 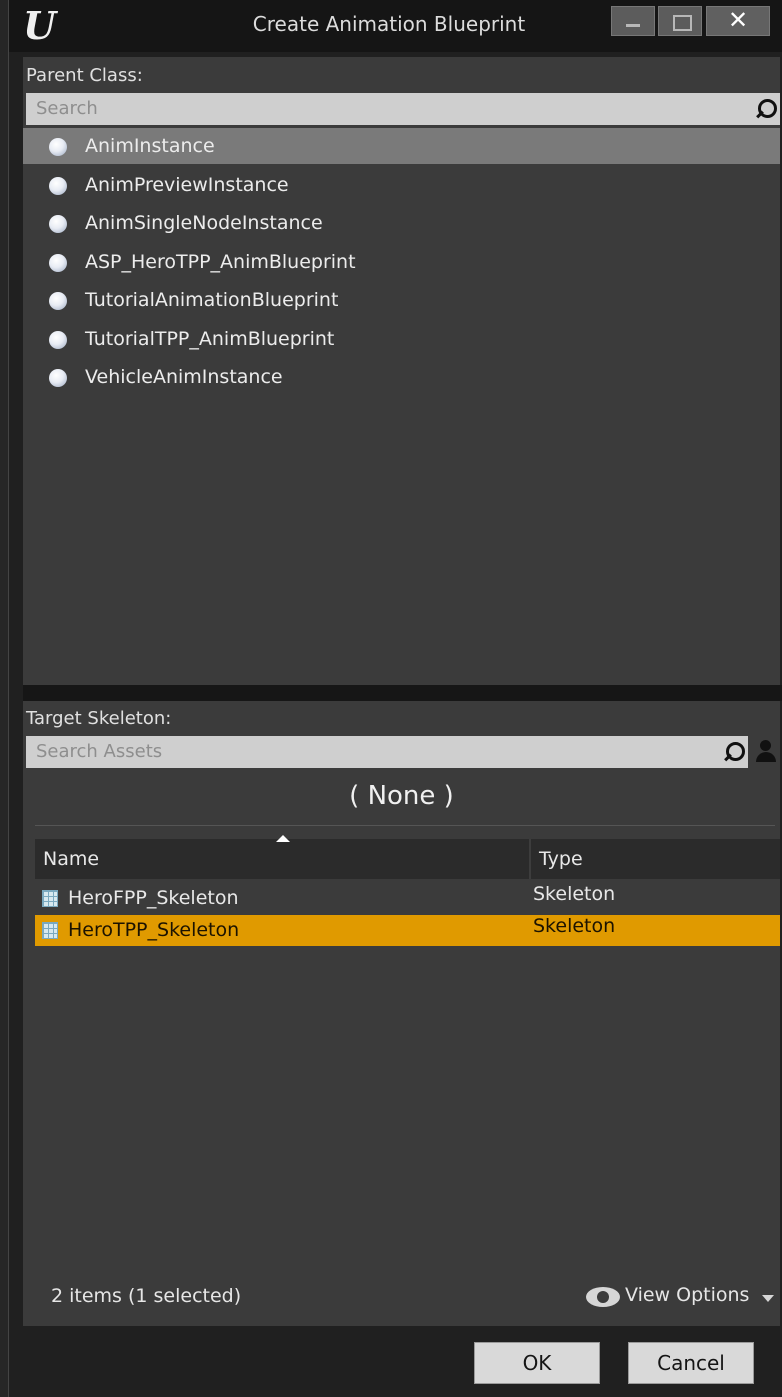 I want to click on cancel-button: Cancel, so click(x=691, y=1363).